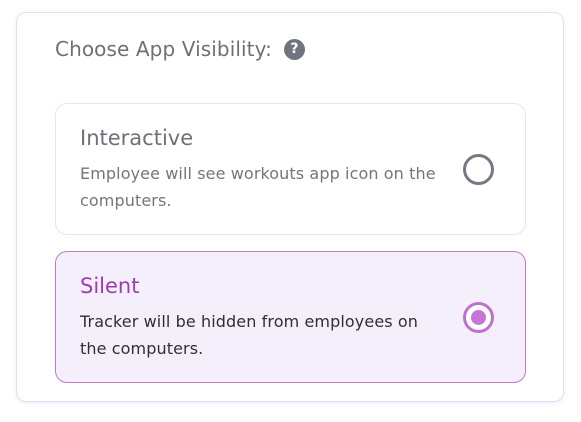 Image resolution: width=581 pixels, height=422 pixels. I want to click on question-circle-icon: ?, so click(294, 49).